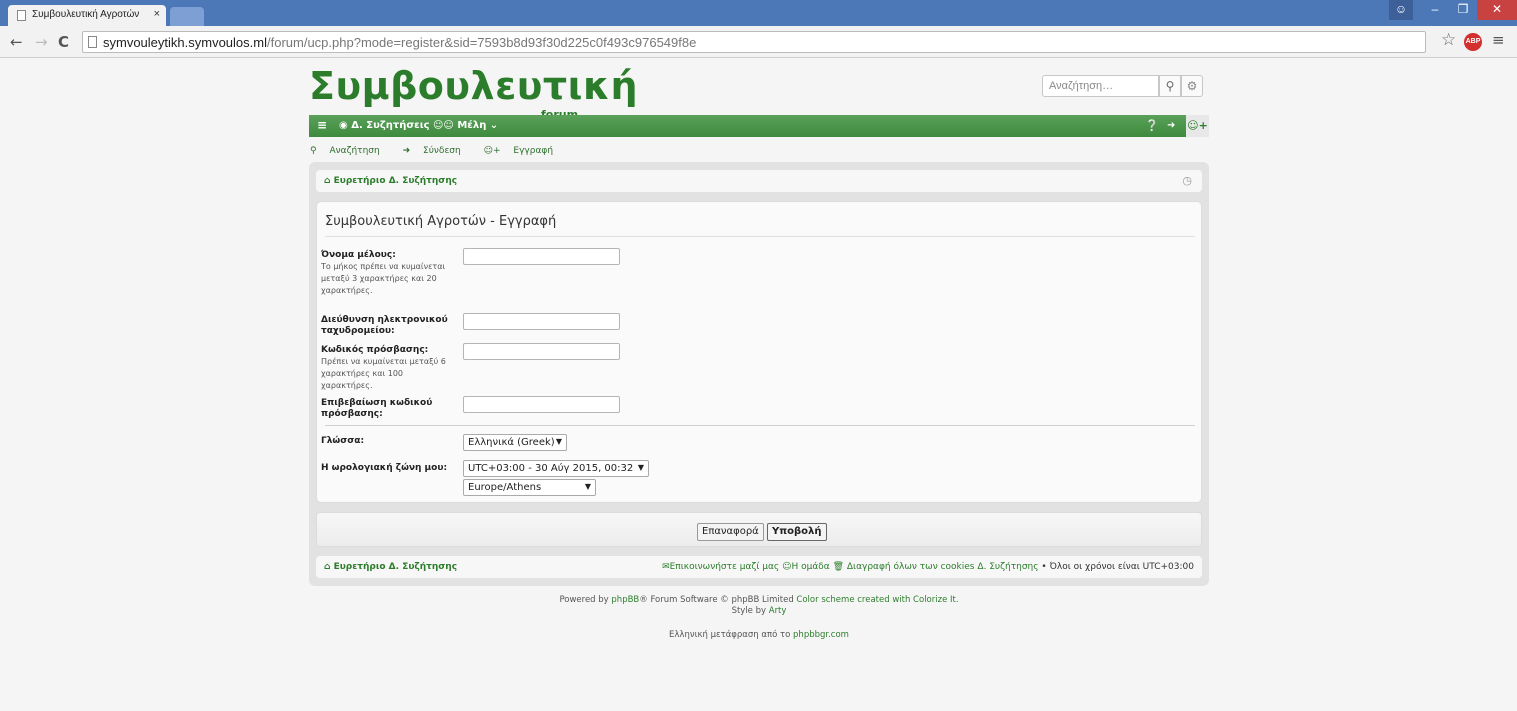 This screenshot has height=711, width=1517. I want to click on page-info-icon, so click(92, 42).